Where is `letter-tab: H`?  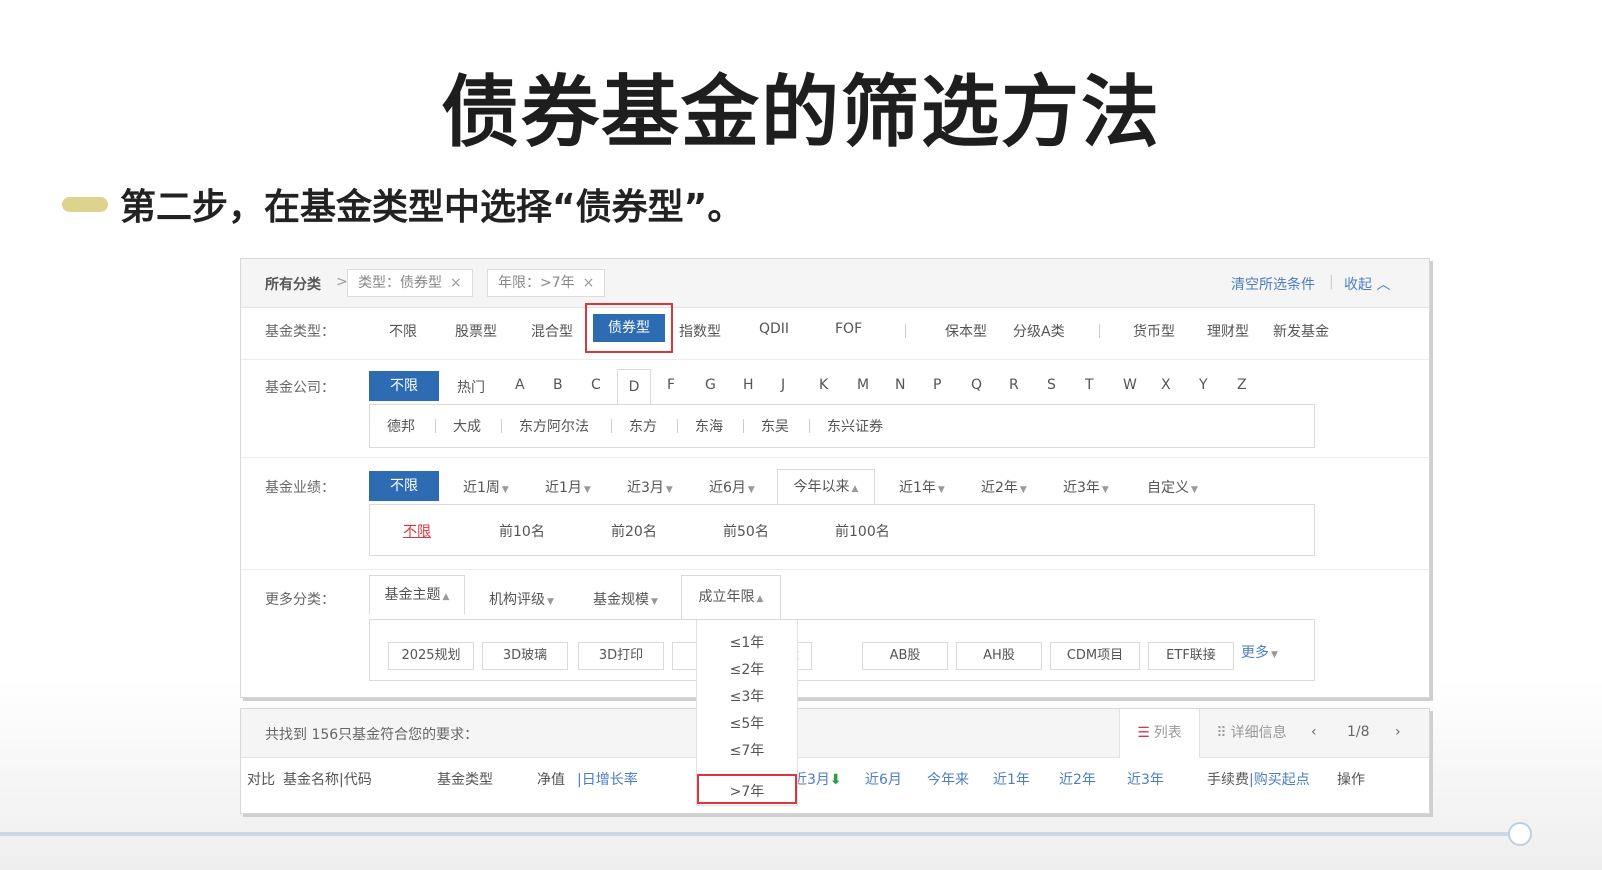
letter-tab: H is located at coordinates (748, 385).